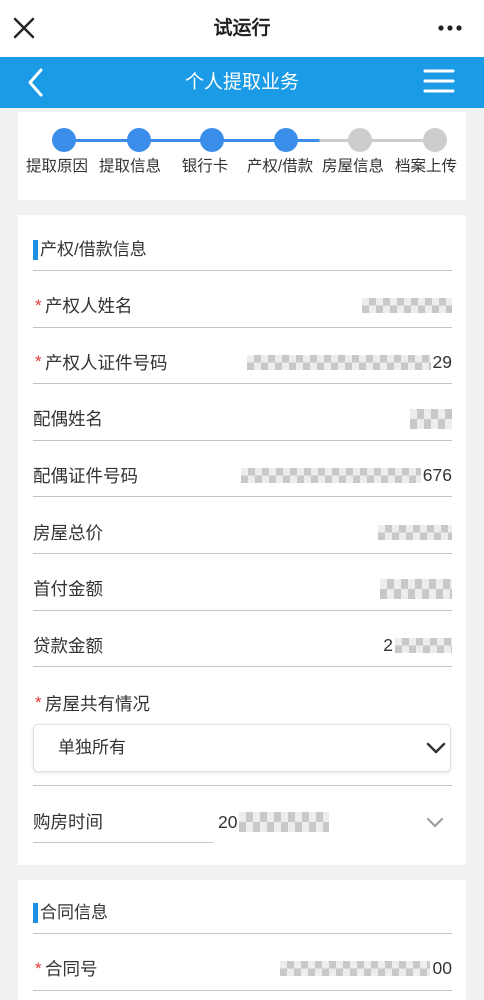  I want to click on step-label: 房屋信息, so click(352, 166).